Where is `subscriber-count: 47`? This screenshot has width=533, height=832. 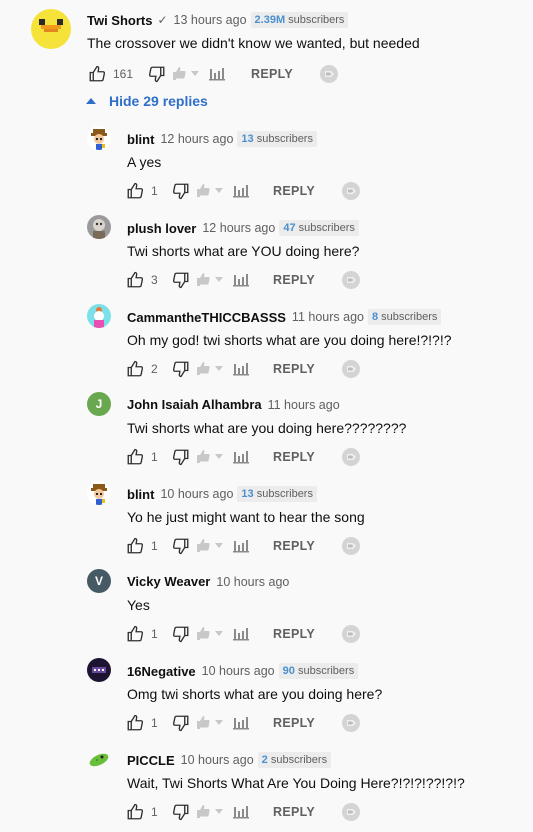
subscriber-count: 47 is located at coordinates (289, 228).